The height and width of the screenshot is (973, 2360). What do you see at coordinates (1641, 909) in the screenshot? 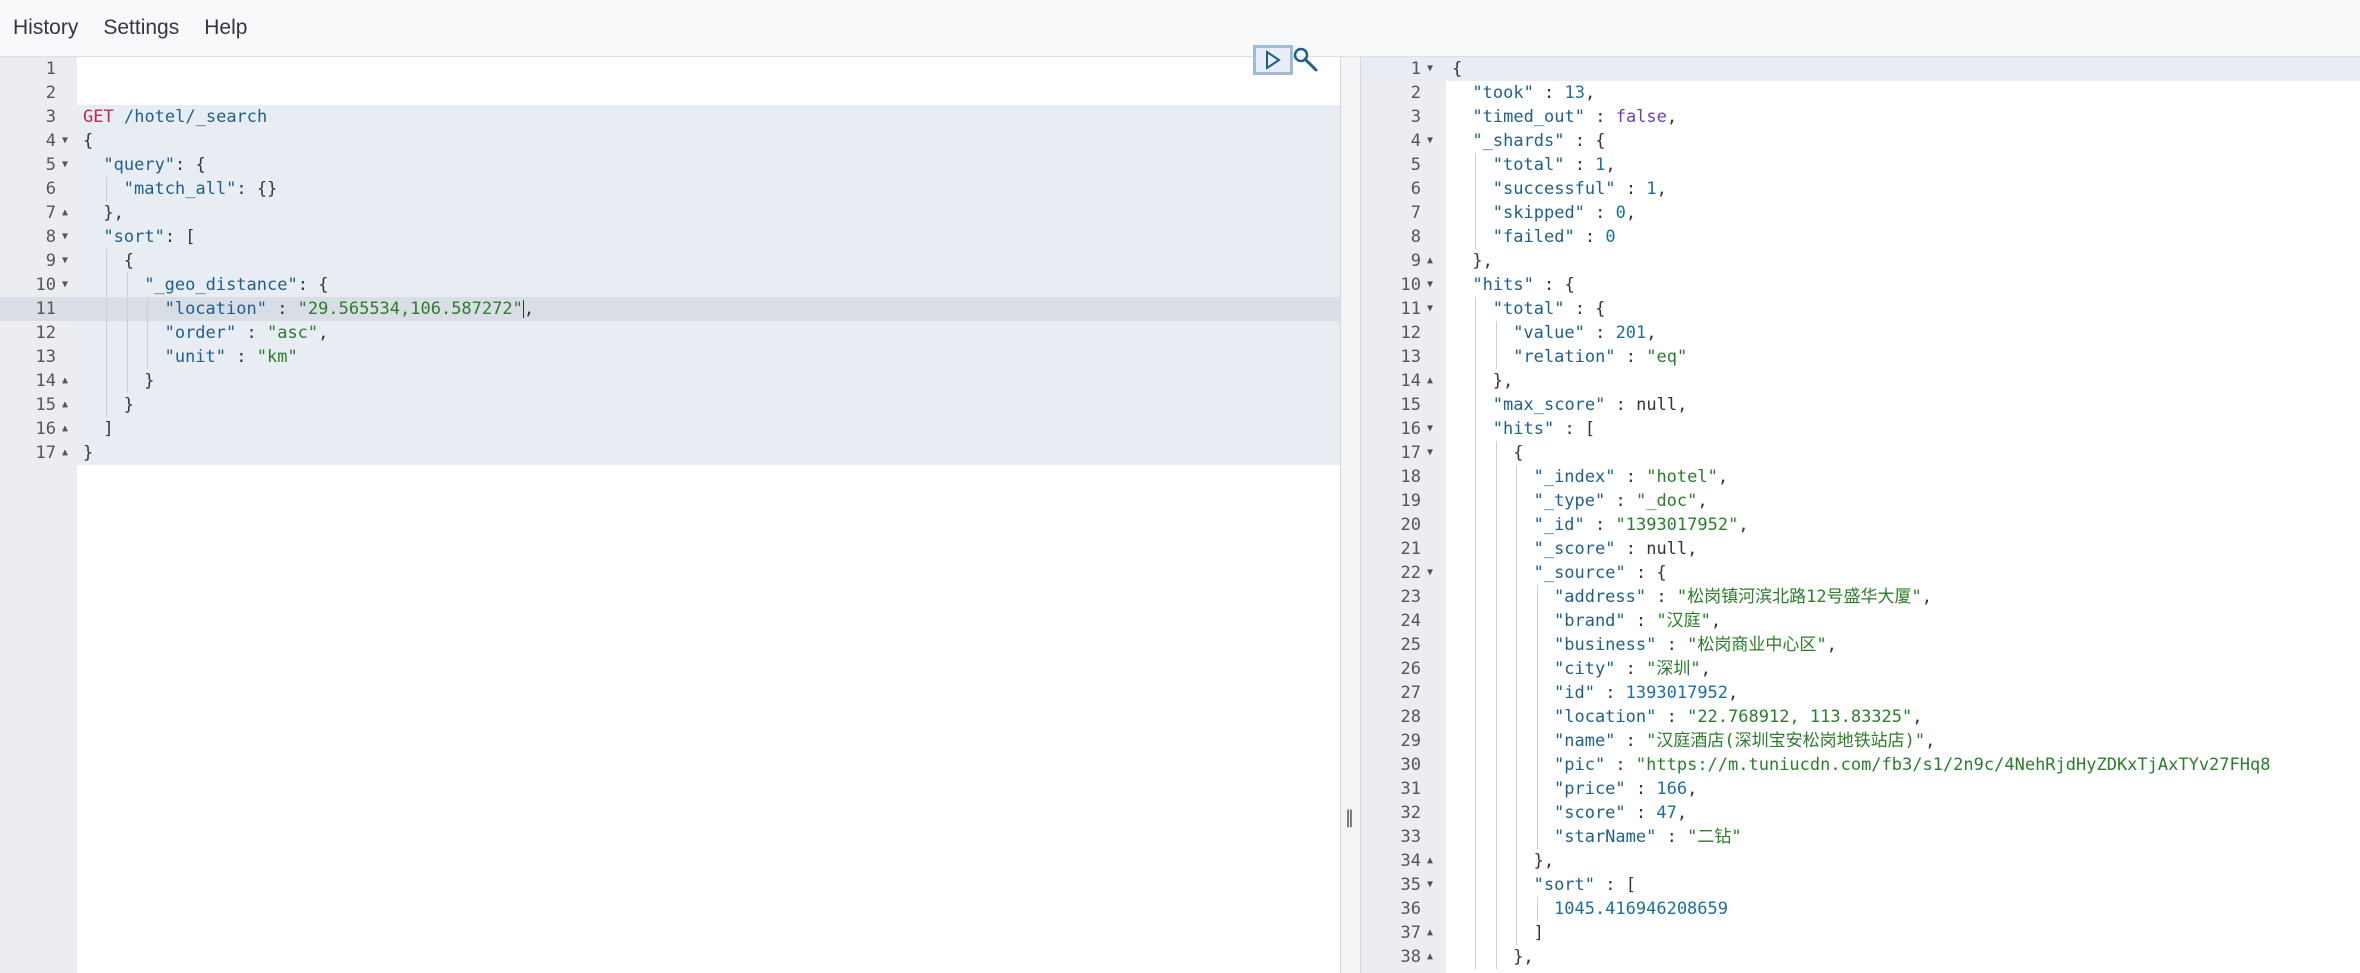
I see `code-text: 1045.416946208659` at bounding box center [1641, 909].